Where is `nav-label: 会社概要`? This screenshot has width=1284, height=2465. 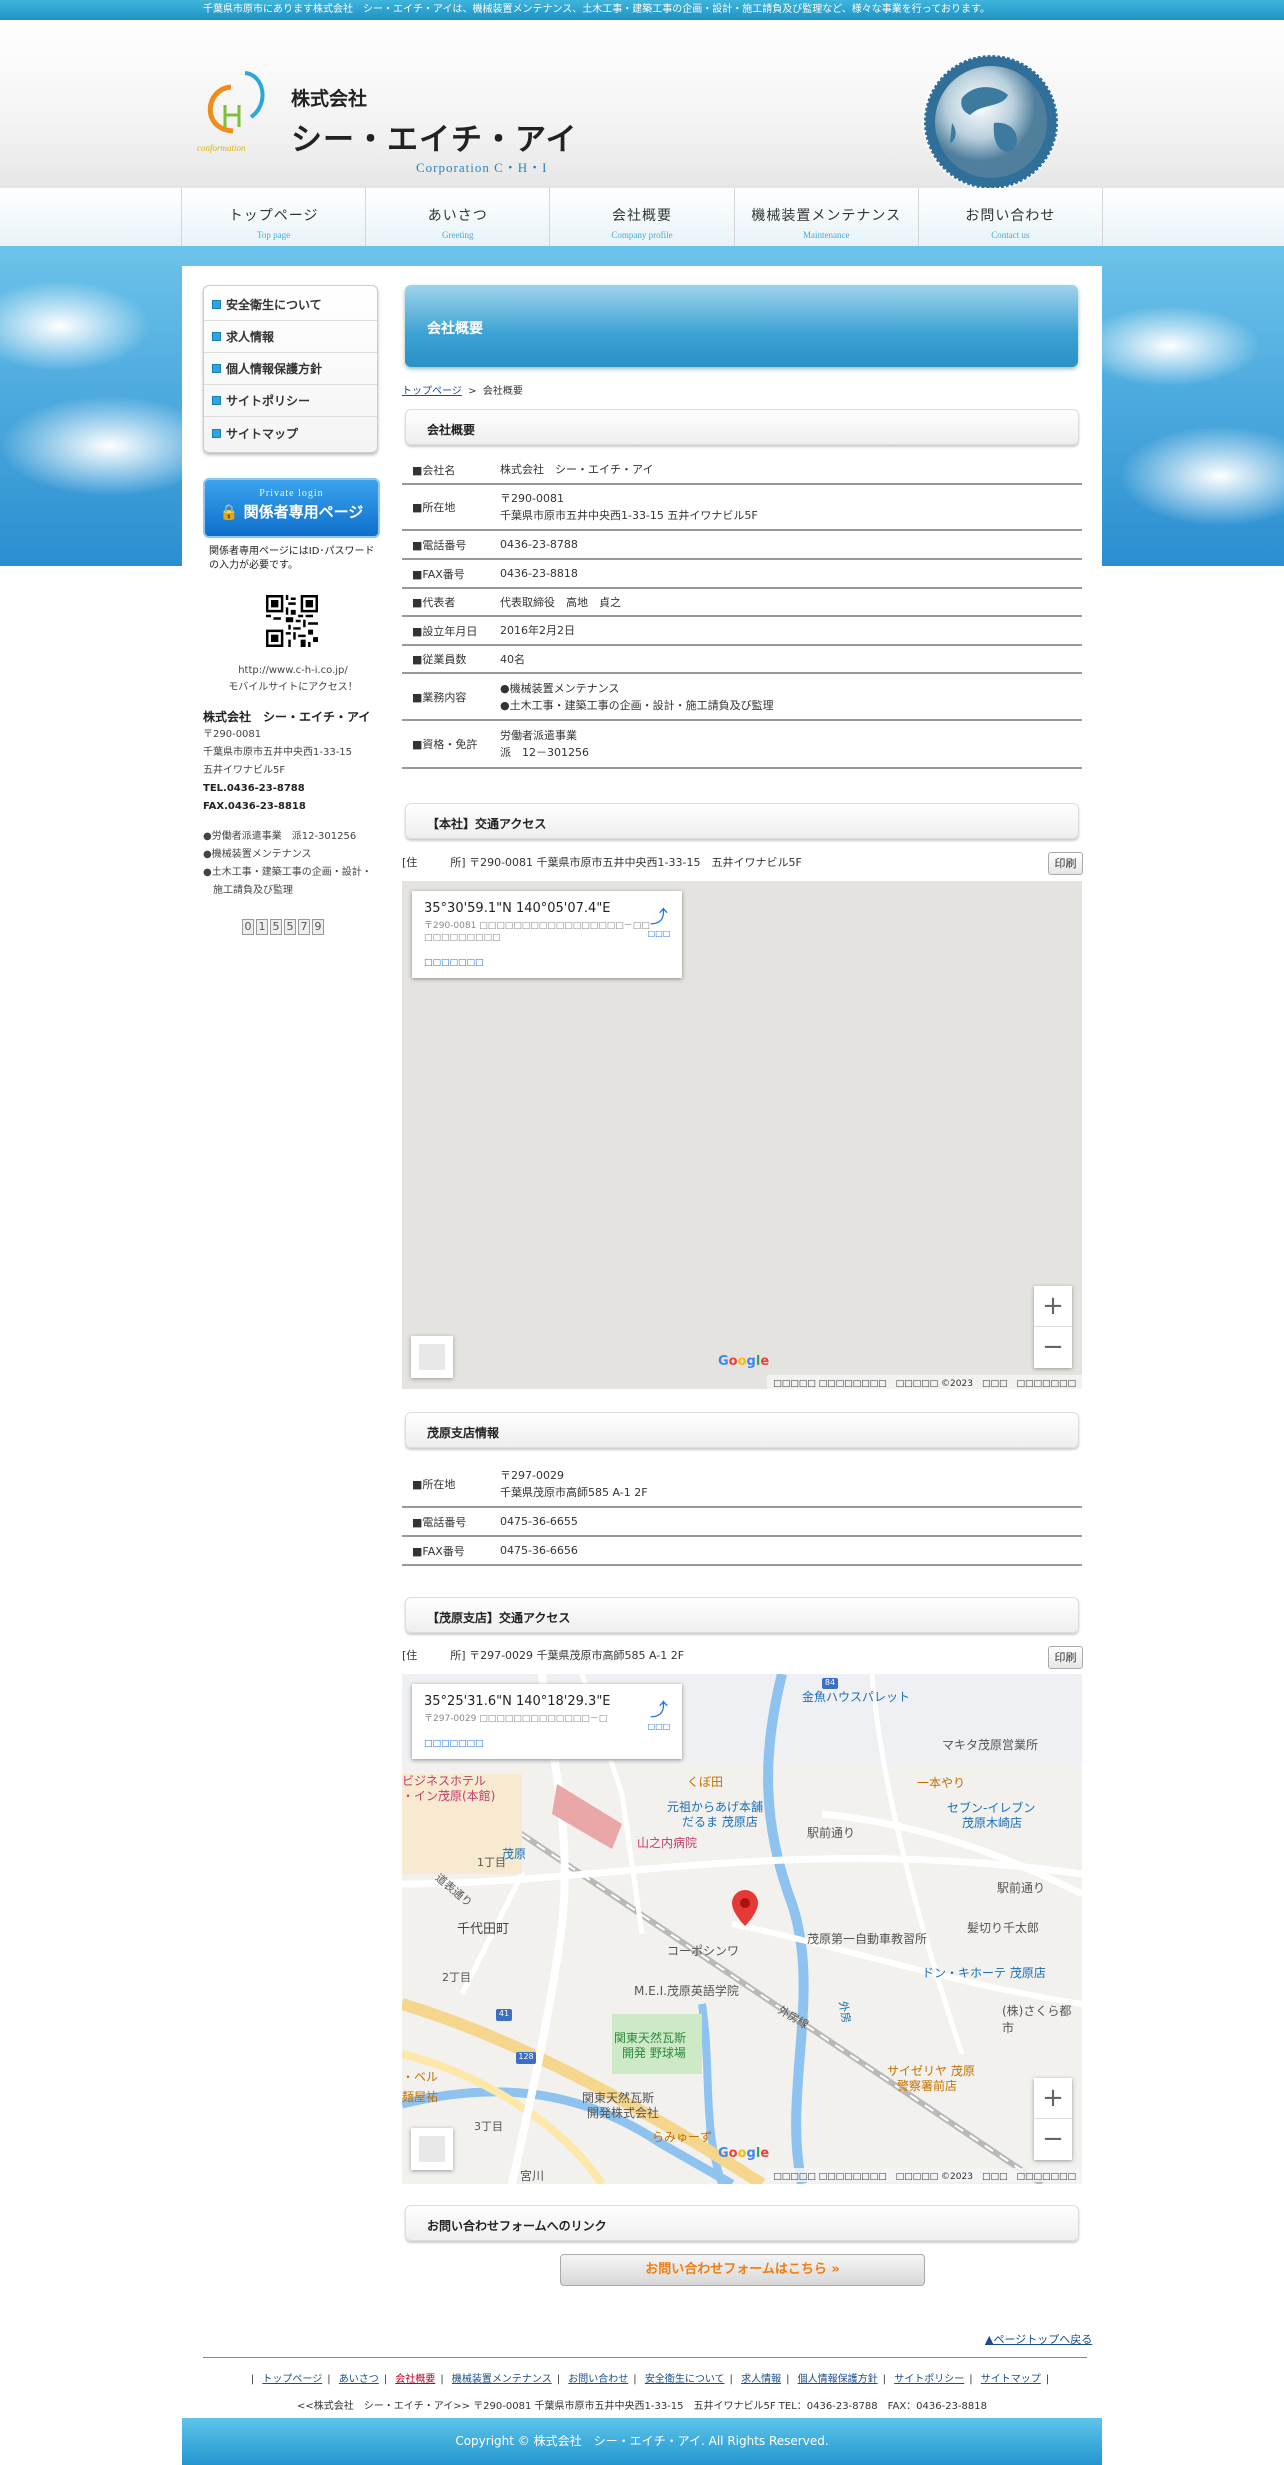
nav-label: 会社概要 is located at coordinates (642, 216).